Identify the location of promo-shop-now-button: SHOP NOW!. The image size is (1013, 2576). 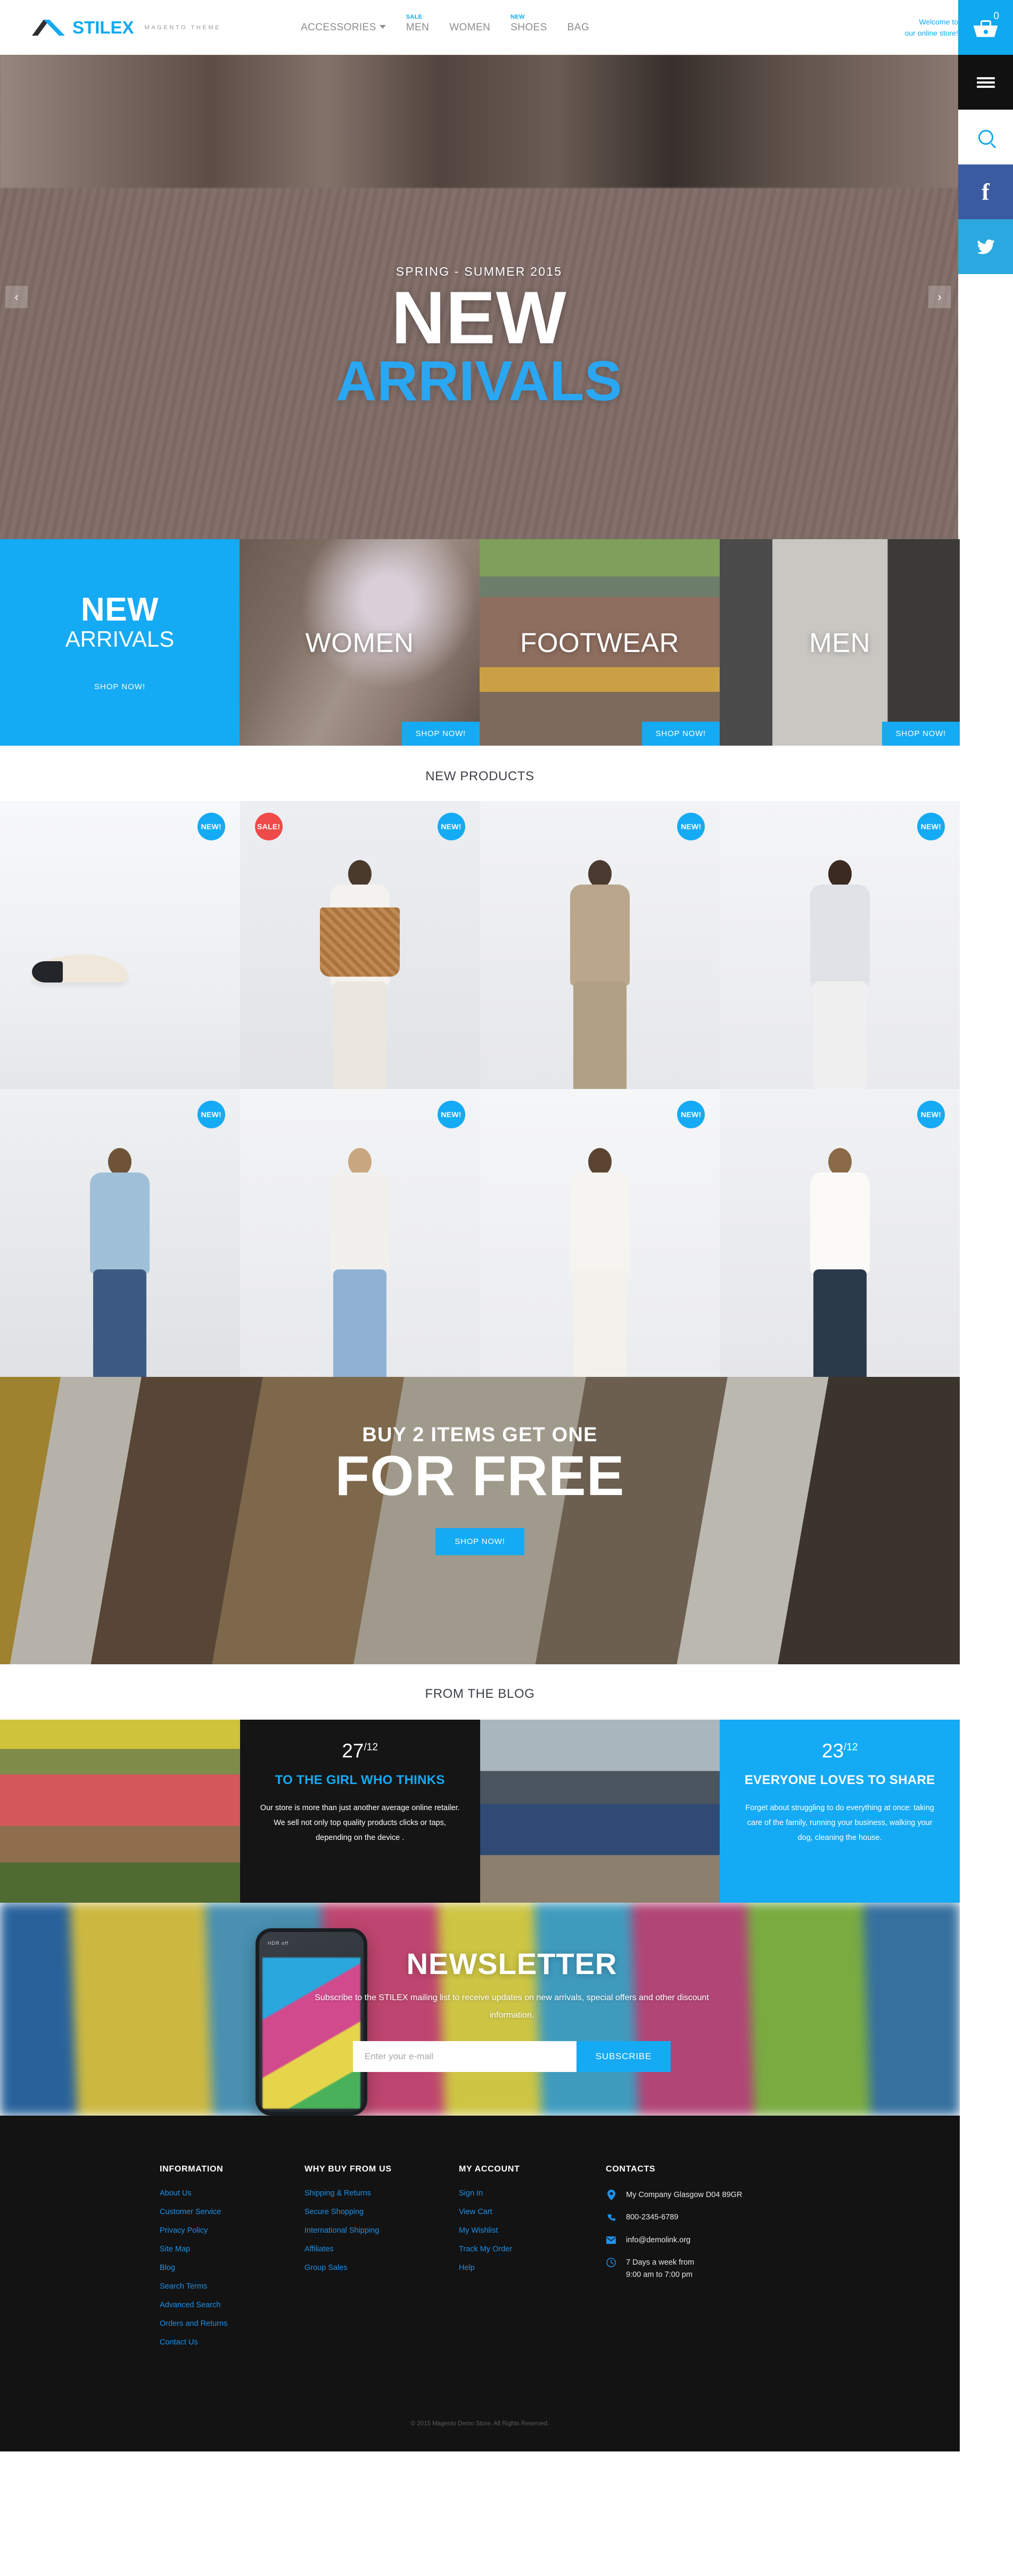
(479, 1542).